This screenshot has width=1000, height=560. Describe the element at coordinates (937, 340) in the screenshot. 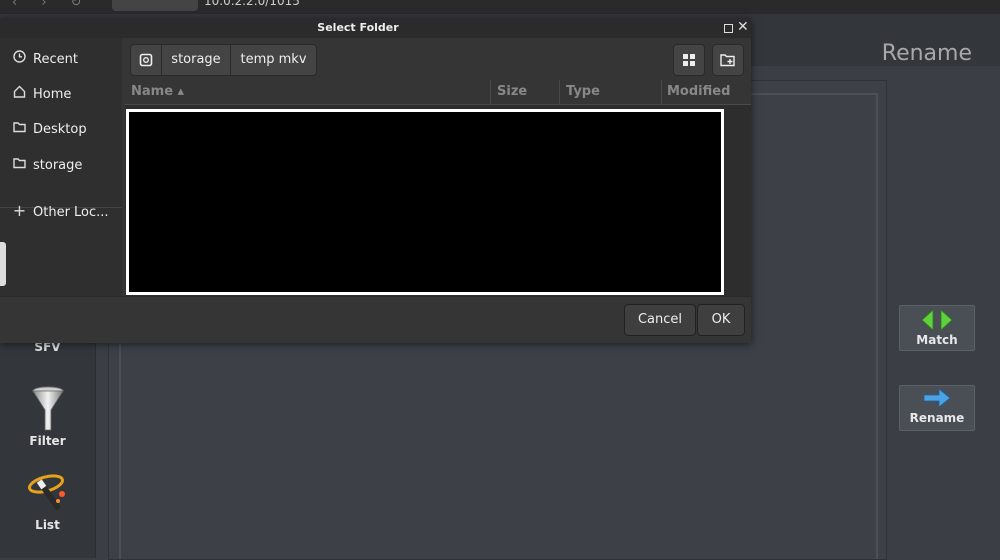

I see `match-button-label: Match` at that location.